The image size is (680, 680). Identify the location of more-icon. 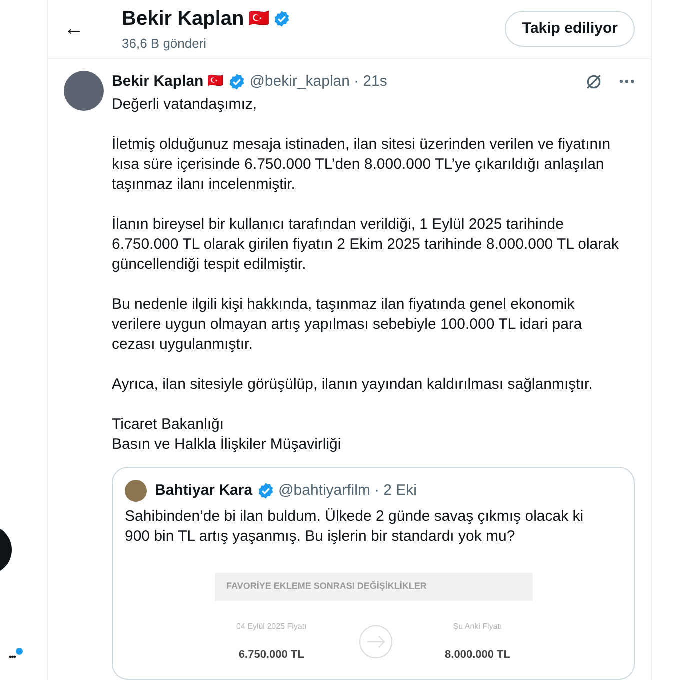
(627, 81).